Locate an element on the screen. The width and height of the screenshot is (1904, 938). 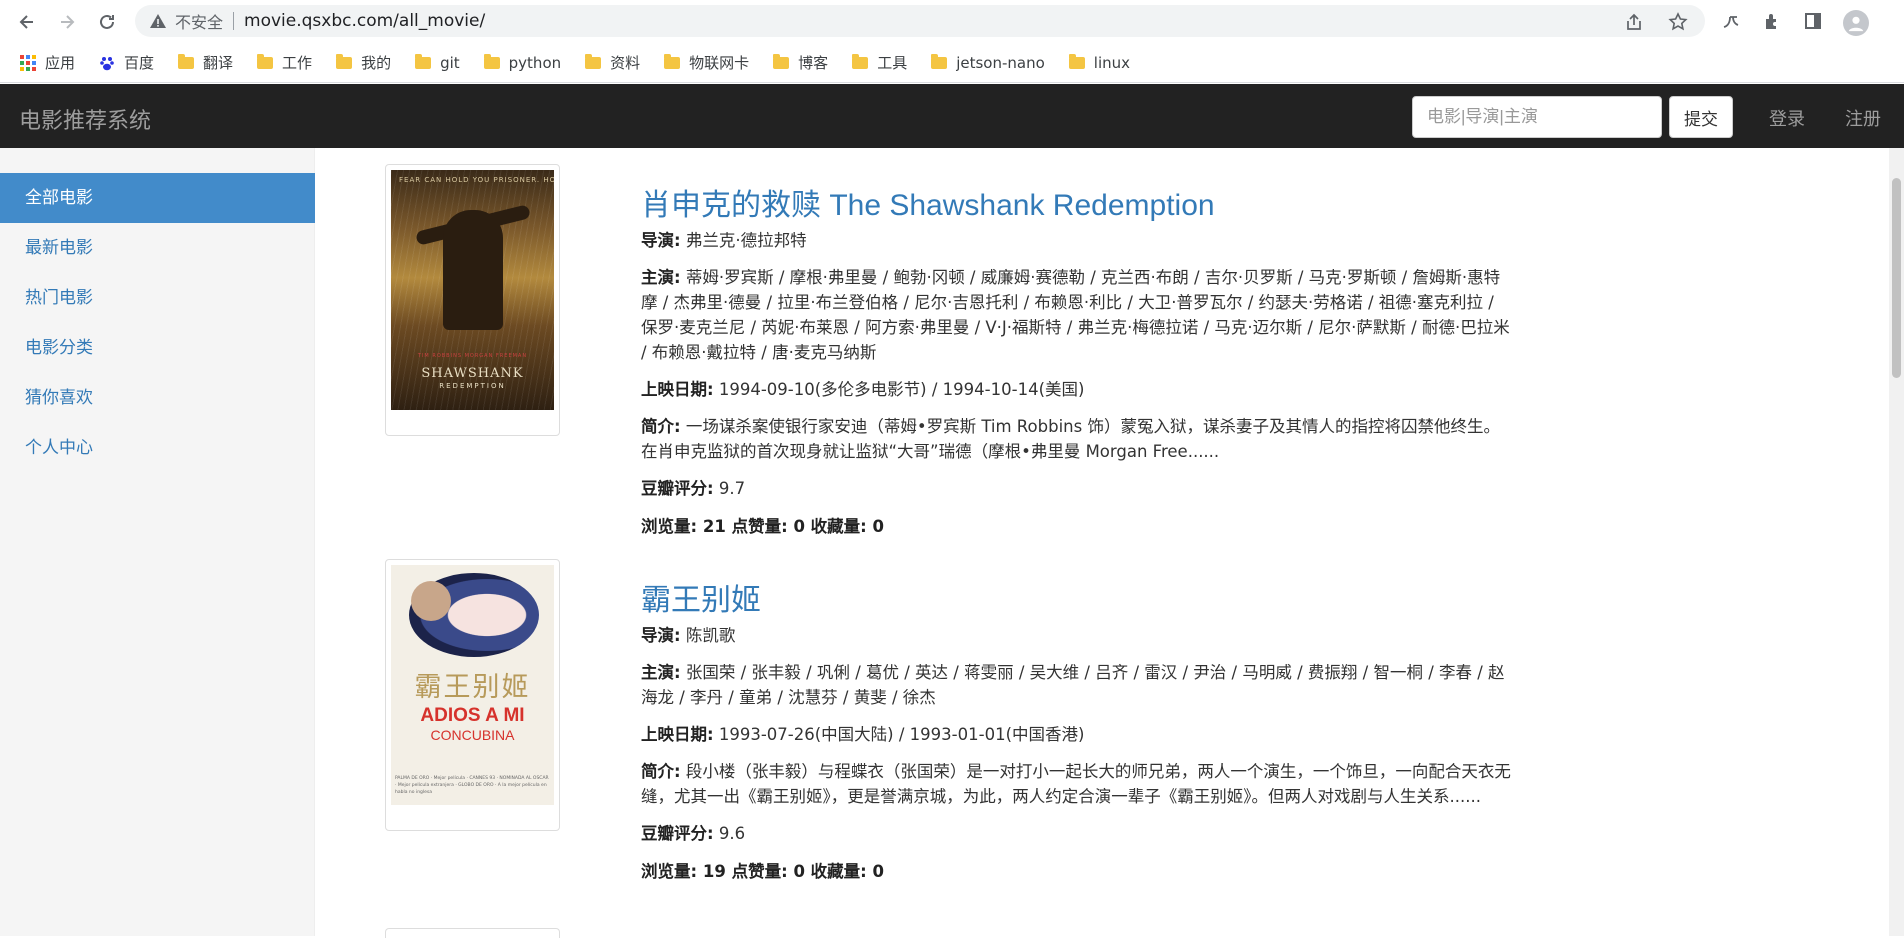
likes-value: 0 is located at coordinates (799, 871).